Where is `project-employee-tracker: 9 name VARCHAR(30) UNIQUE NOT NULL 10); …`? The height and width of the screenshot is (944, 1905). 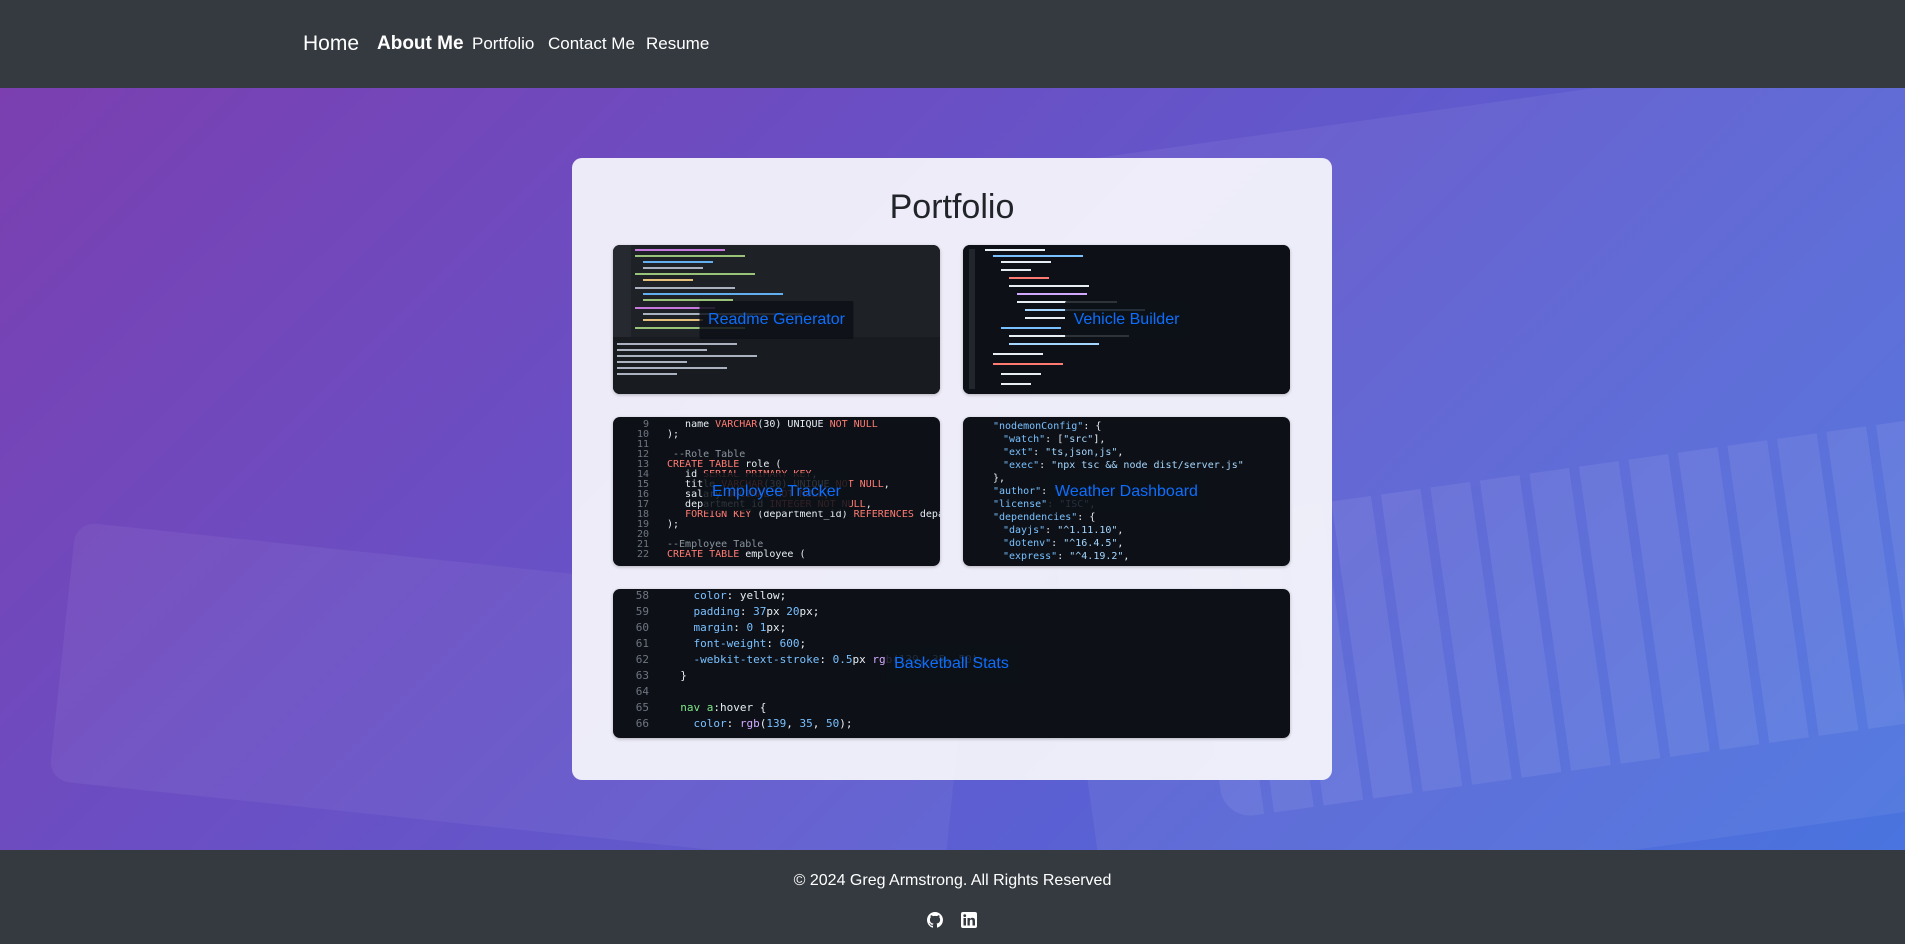 project-employee-tracker: 9 name VARCHAR(30) UNIQUE NOT NULL 10); … is located at coordinates (776, 491).